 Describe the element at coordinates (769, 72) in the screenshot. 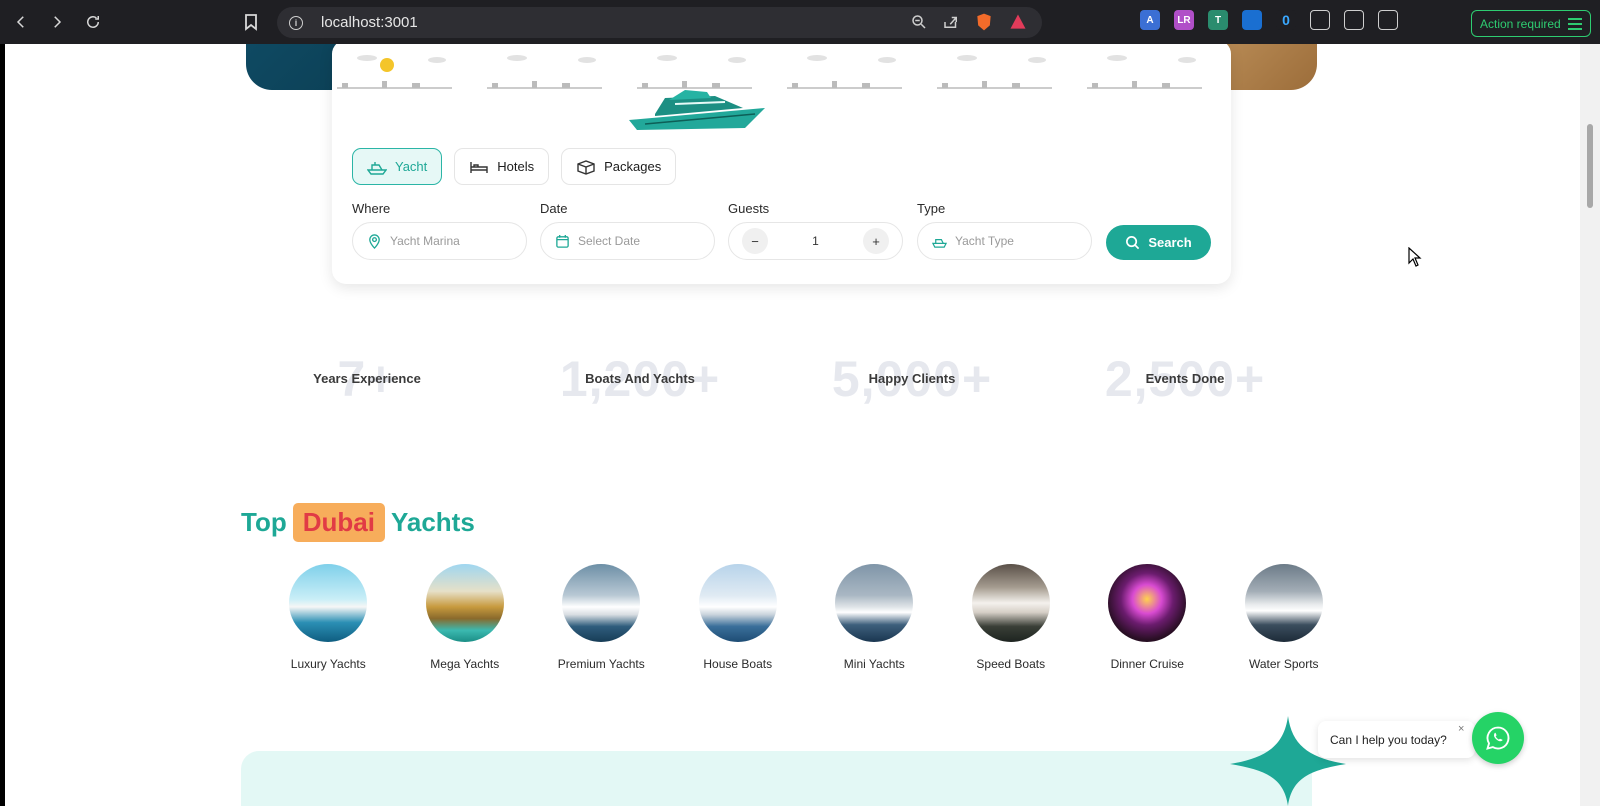

I see `skyline-illustration` at that location.